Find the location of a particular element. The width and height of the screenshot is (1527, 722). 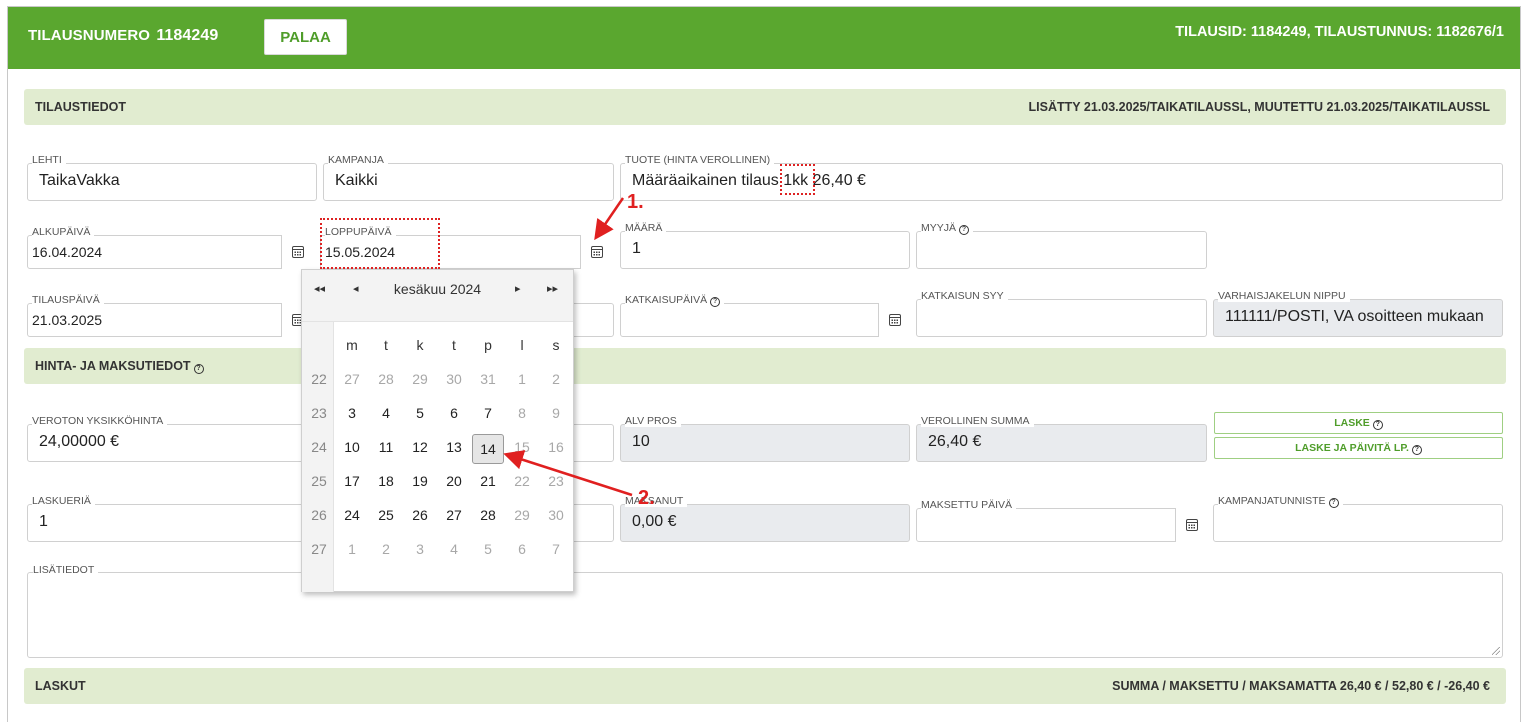

day-cell: 10 is located at coordinates (352, 447).